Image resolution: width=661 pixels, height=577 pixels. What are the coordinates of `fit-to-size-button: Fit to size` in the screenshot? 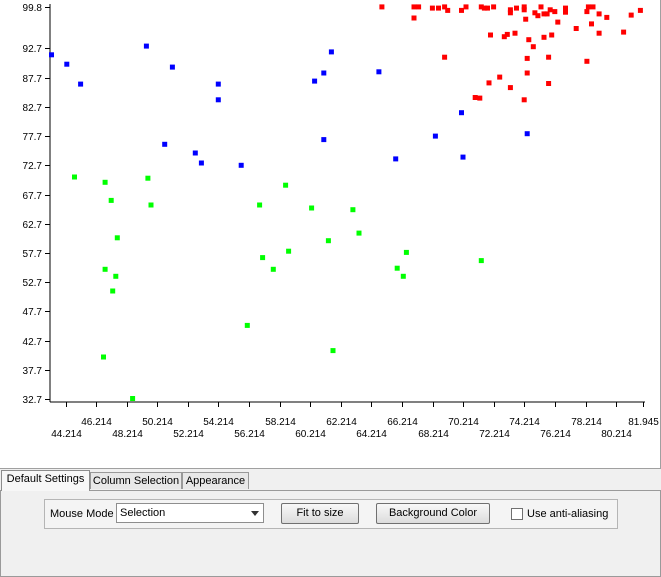 It's located at (320, 513).